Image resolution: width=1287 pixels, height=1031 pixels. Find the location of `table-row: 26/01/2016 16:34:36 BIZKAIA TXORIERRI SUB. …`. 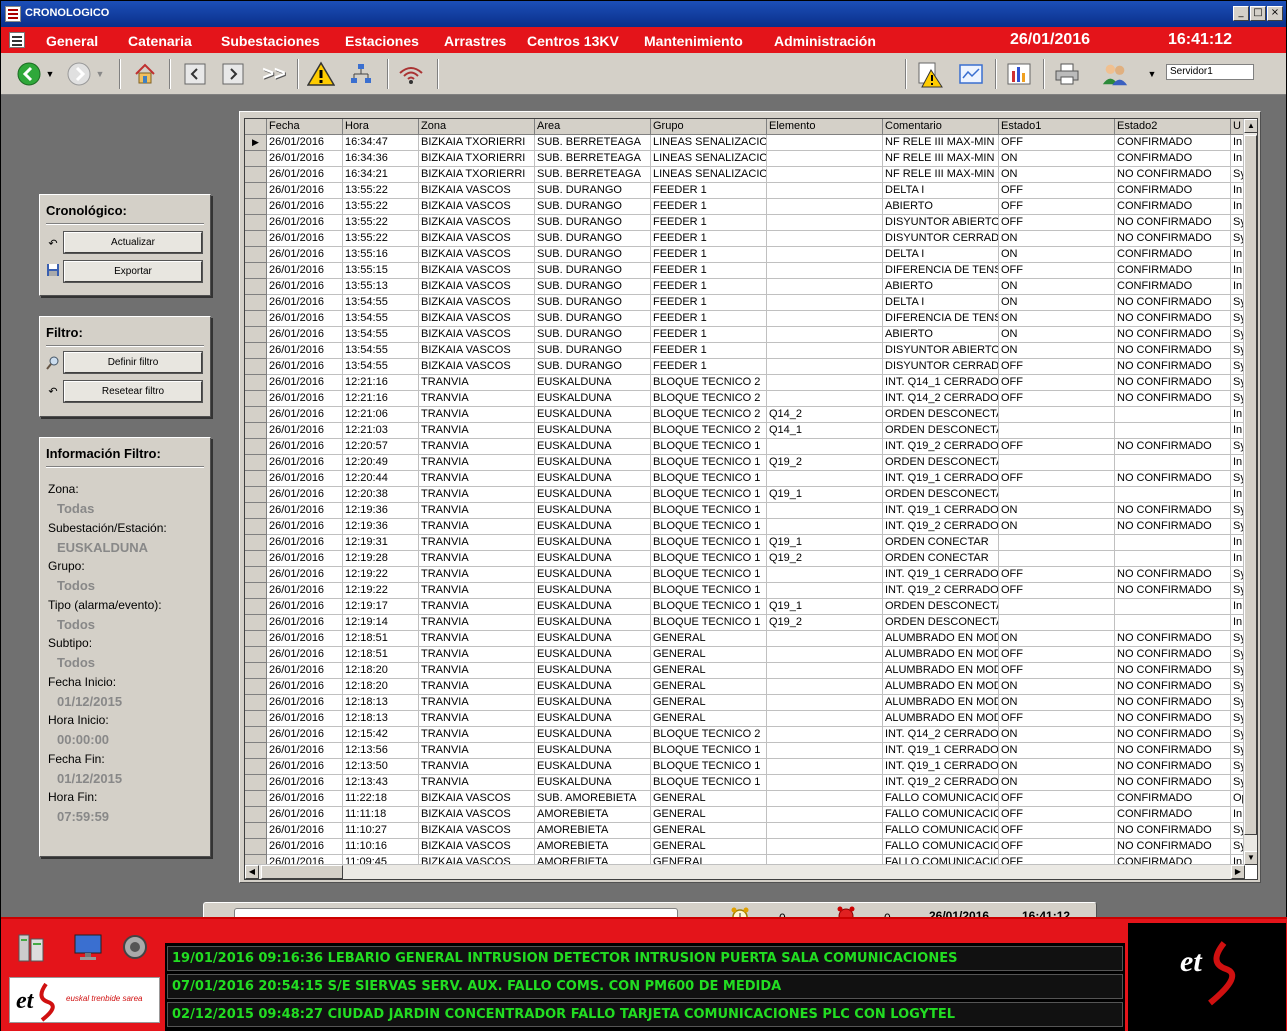

table-row: 26/01/2016 16:34:36 BIZKAIA TXORIERRI SUB. … is located at coordinates (745, 159).